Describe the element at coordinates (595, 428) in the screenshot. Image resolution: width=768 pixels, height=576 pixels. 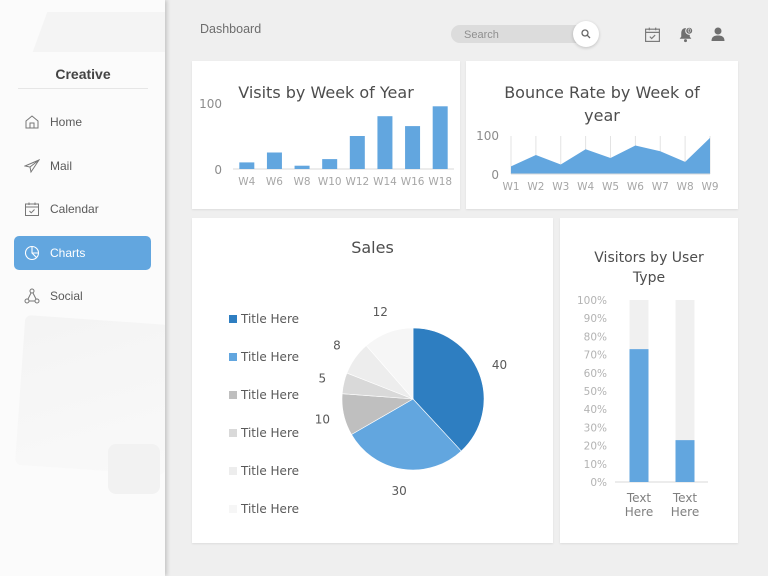
I see `y-tick-label: 30%` at that location.